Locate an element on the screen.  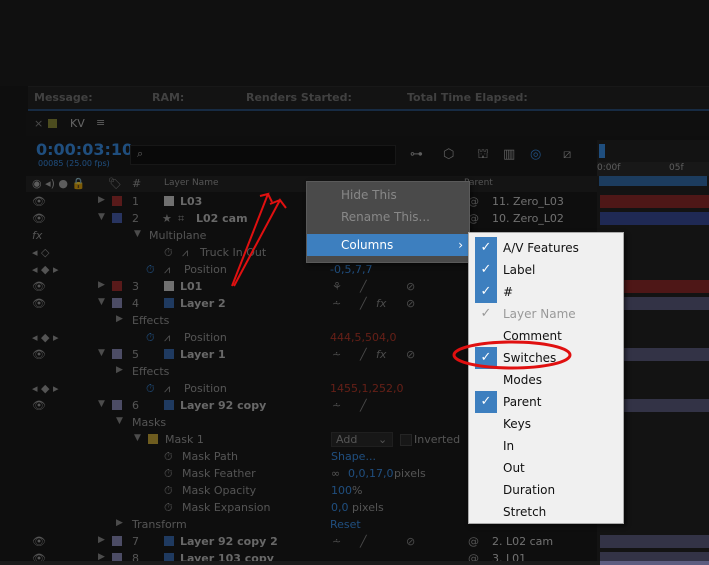
annotation-ellipse is located at coordinates (512, 355).